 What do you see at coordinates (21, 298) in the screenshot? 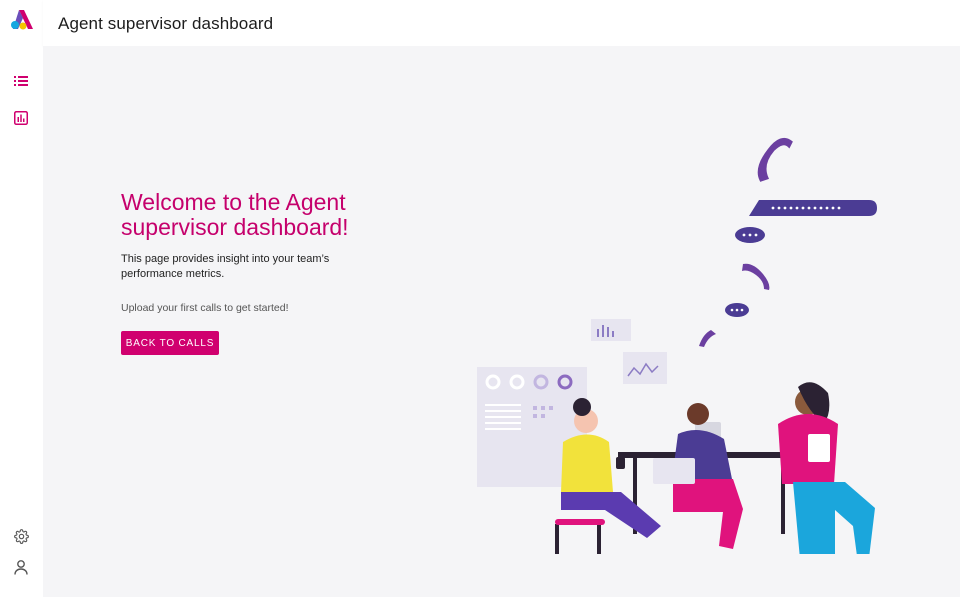
I see `sidebar` at bounding box center [21, 298].